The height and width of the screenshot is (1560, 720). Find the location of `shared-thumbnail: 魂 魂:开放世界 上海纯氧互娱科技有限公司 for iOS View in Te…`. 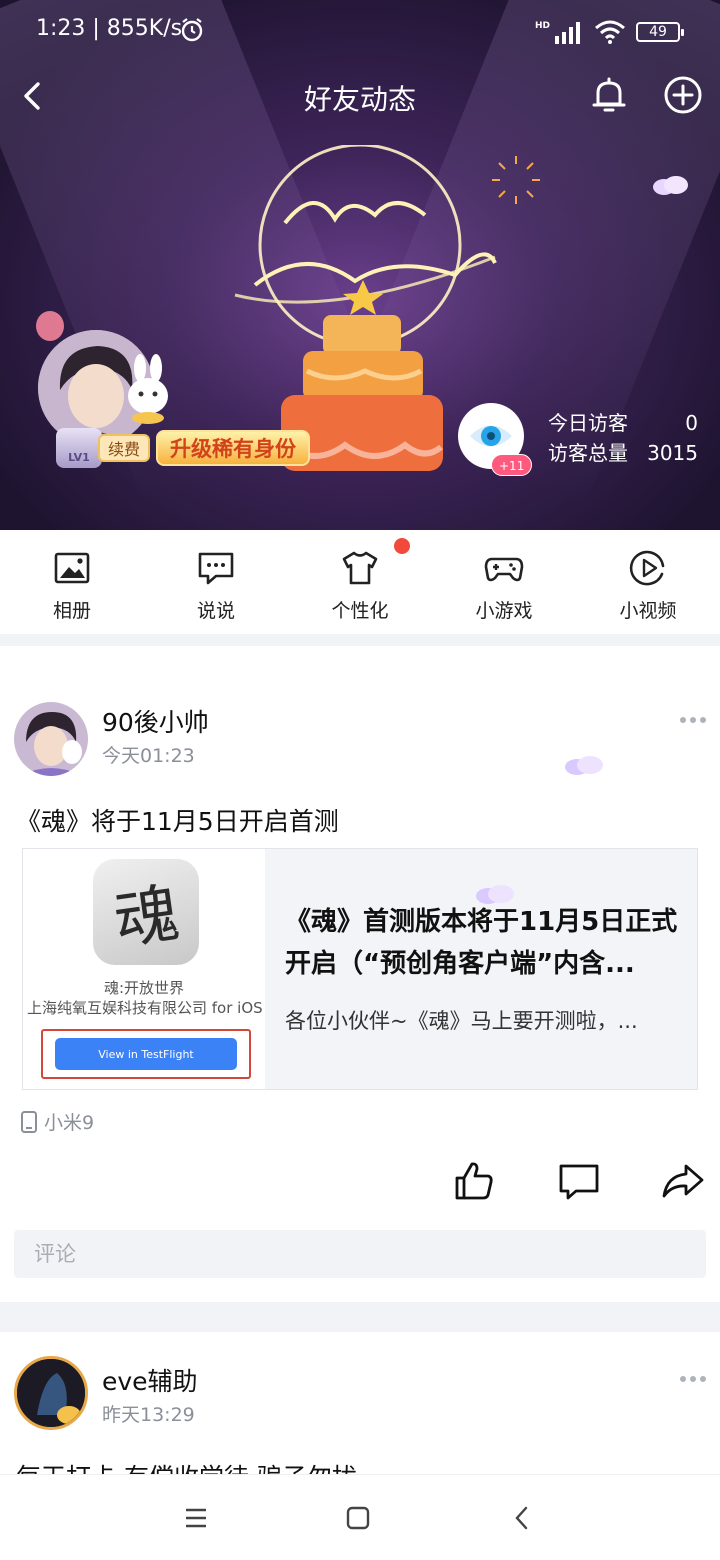

shared-thumbnail: 魂 魂:开放世界 上海纯氧互娱科技有限公司 for iOS View in Te… is located at coordinates (144, 969).